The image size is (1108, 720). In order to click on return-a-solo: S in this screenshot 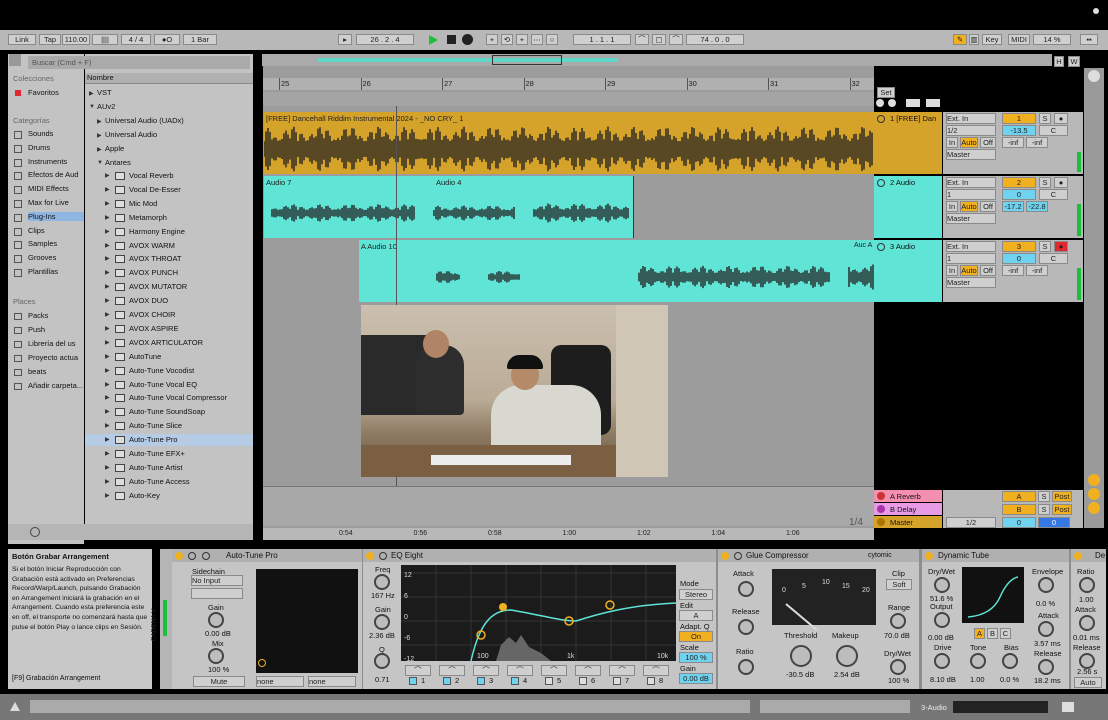, I will do `click(1044, 496)`.